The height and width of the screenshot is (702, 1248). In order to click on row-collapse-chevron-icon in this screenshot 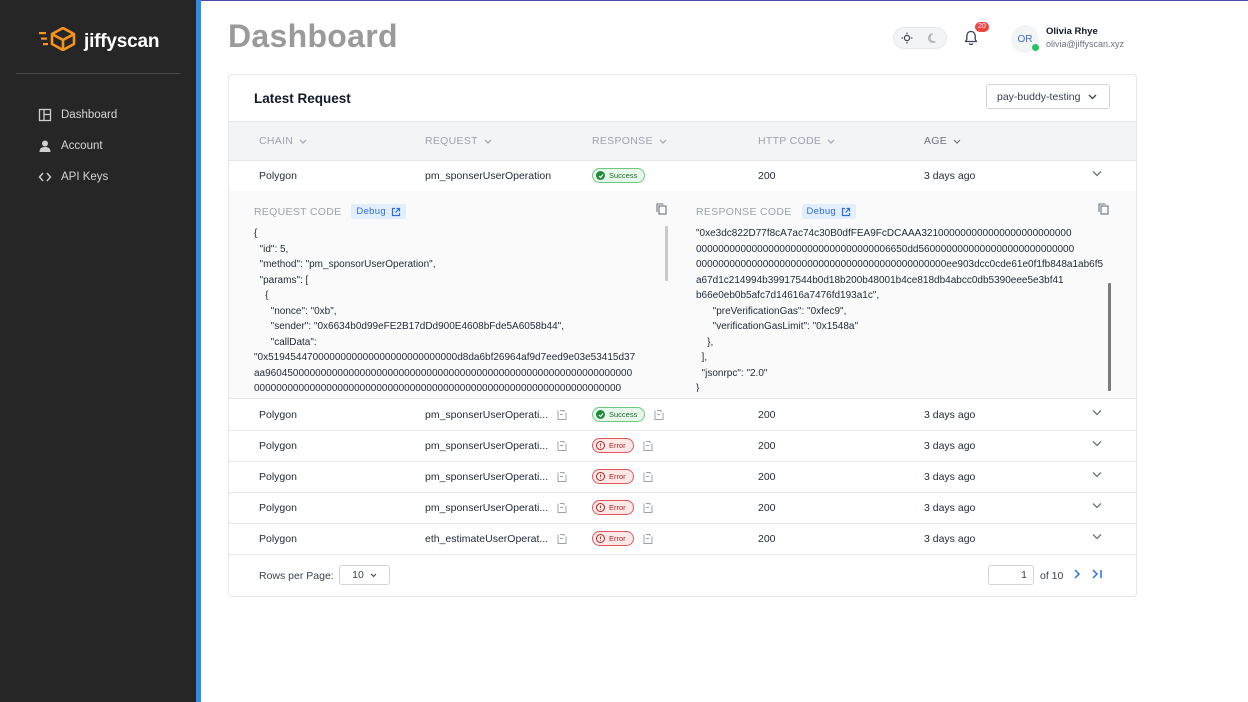, I will do `click(1097, 173)`.